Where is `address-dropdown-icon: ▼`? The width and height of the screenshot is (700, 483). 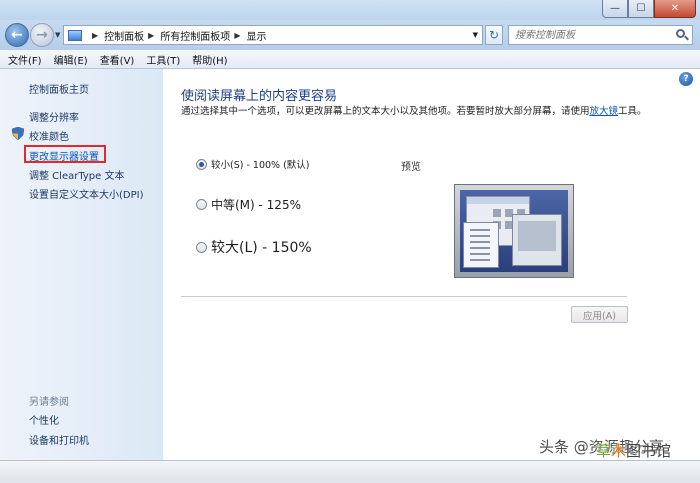
address-dropdown-icon: ▼ is located at coordinates (475, 35).